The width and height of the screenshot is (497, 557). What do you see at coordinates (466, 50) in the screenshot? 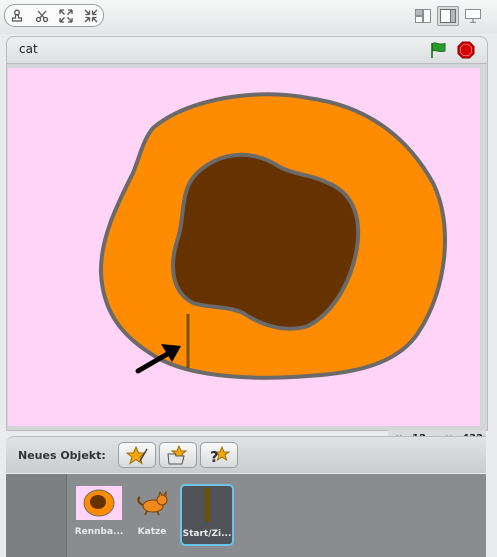
I see `stop-sign-icon` at bounding box center [466, 50].